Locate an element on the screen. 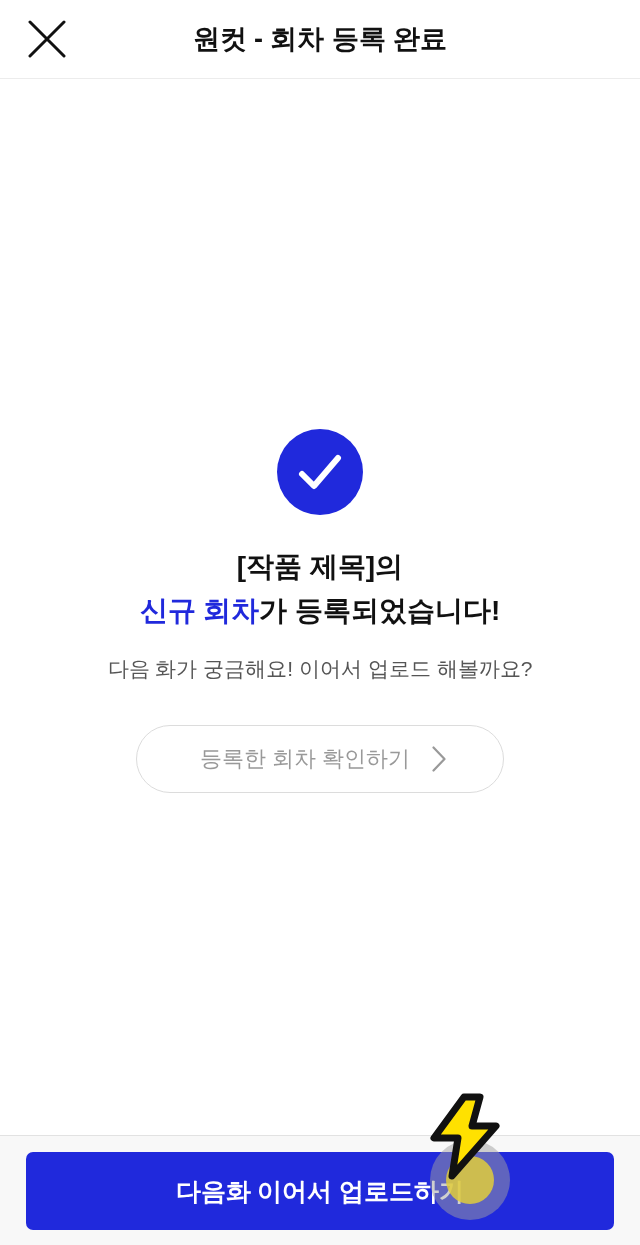 The height and width of the screenshot is (1245, 640). chevron-right-icon is located at coordinates (439, 759).